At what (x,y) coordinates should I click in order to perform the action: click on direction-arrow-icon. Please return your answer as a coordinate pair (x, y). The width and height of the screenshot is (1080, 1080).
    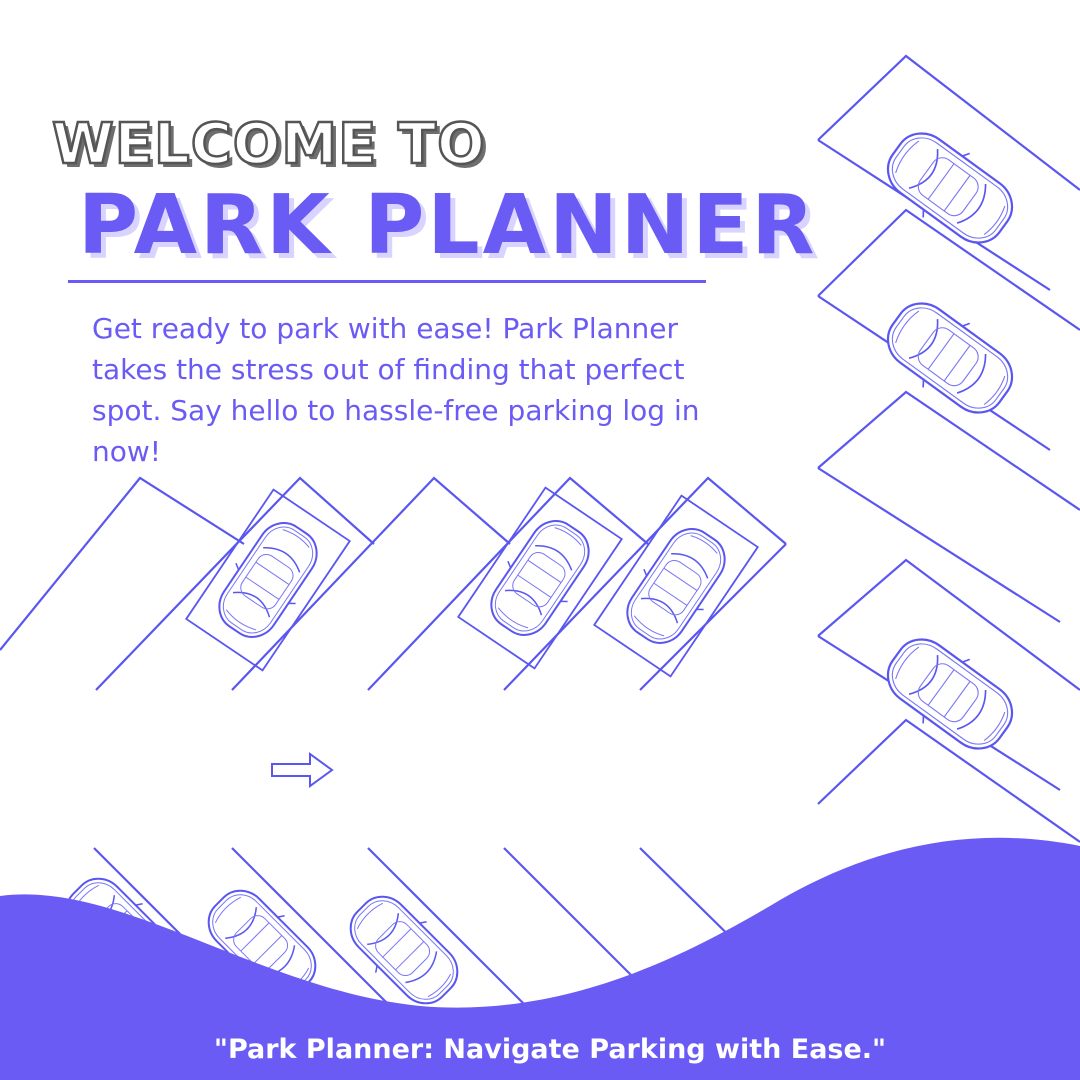
    Looking at the image, I should click on (302, 770).